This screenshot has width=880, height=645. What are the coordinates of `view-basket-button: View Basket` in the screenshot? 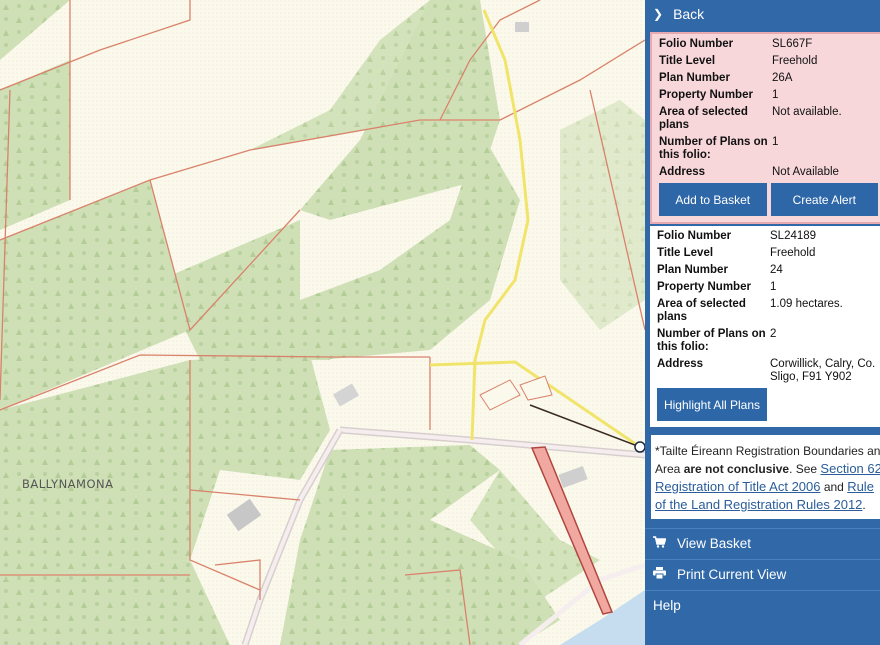 It's located at (762, 543).